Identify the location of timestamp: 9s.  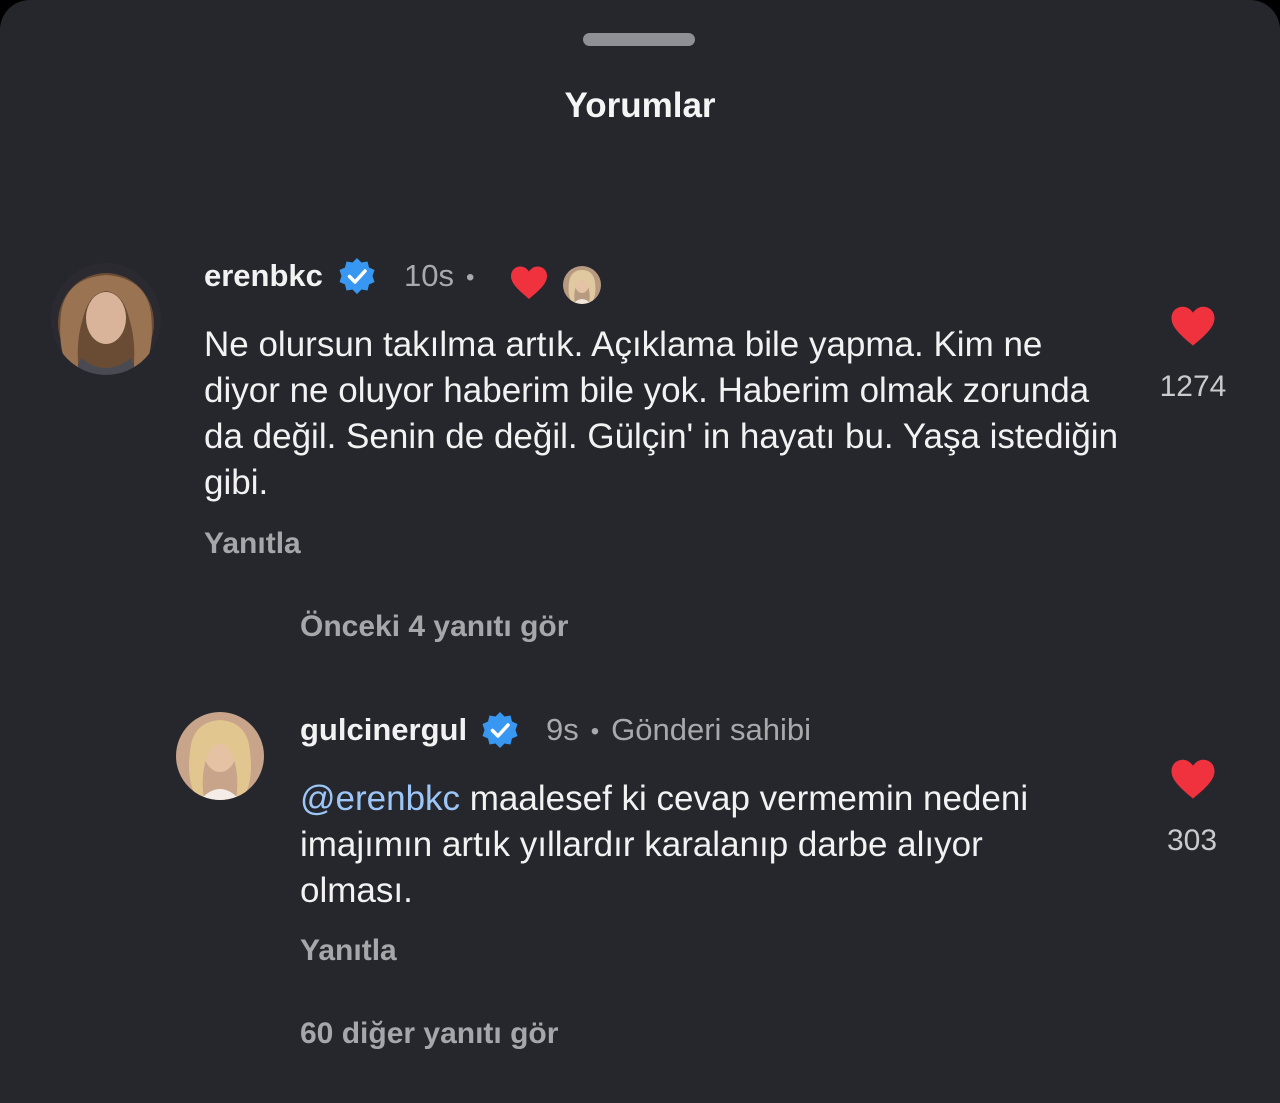
(562, 729).